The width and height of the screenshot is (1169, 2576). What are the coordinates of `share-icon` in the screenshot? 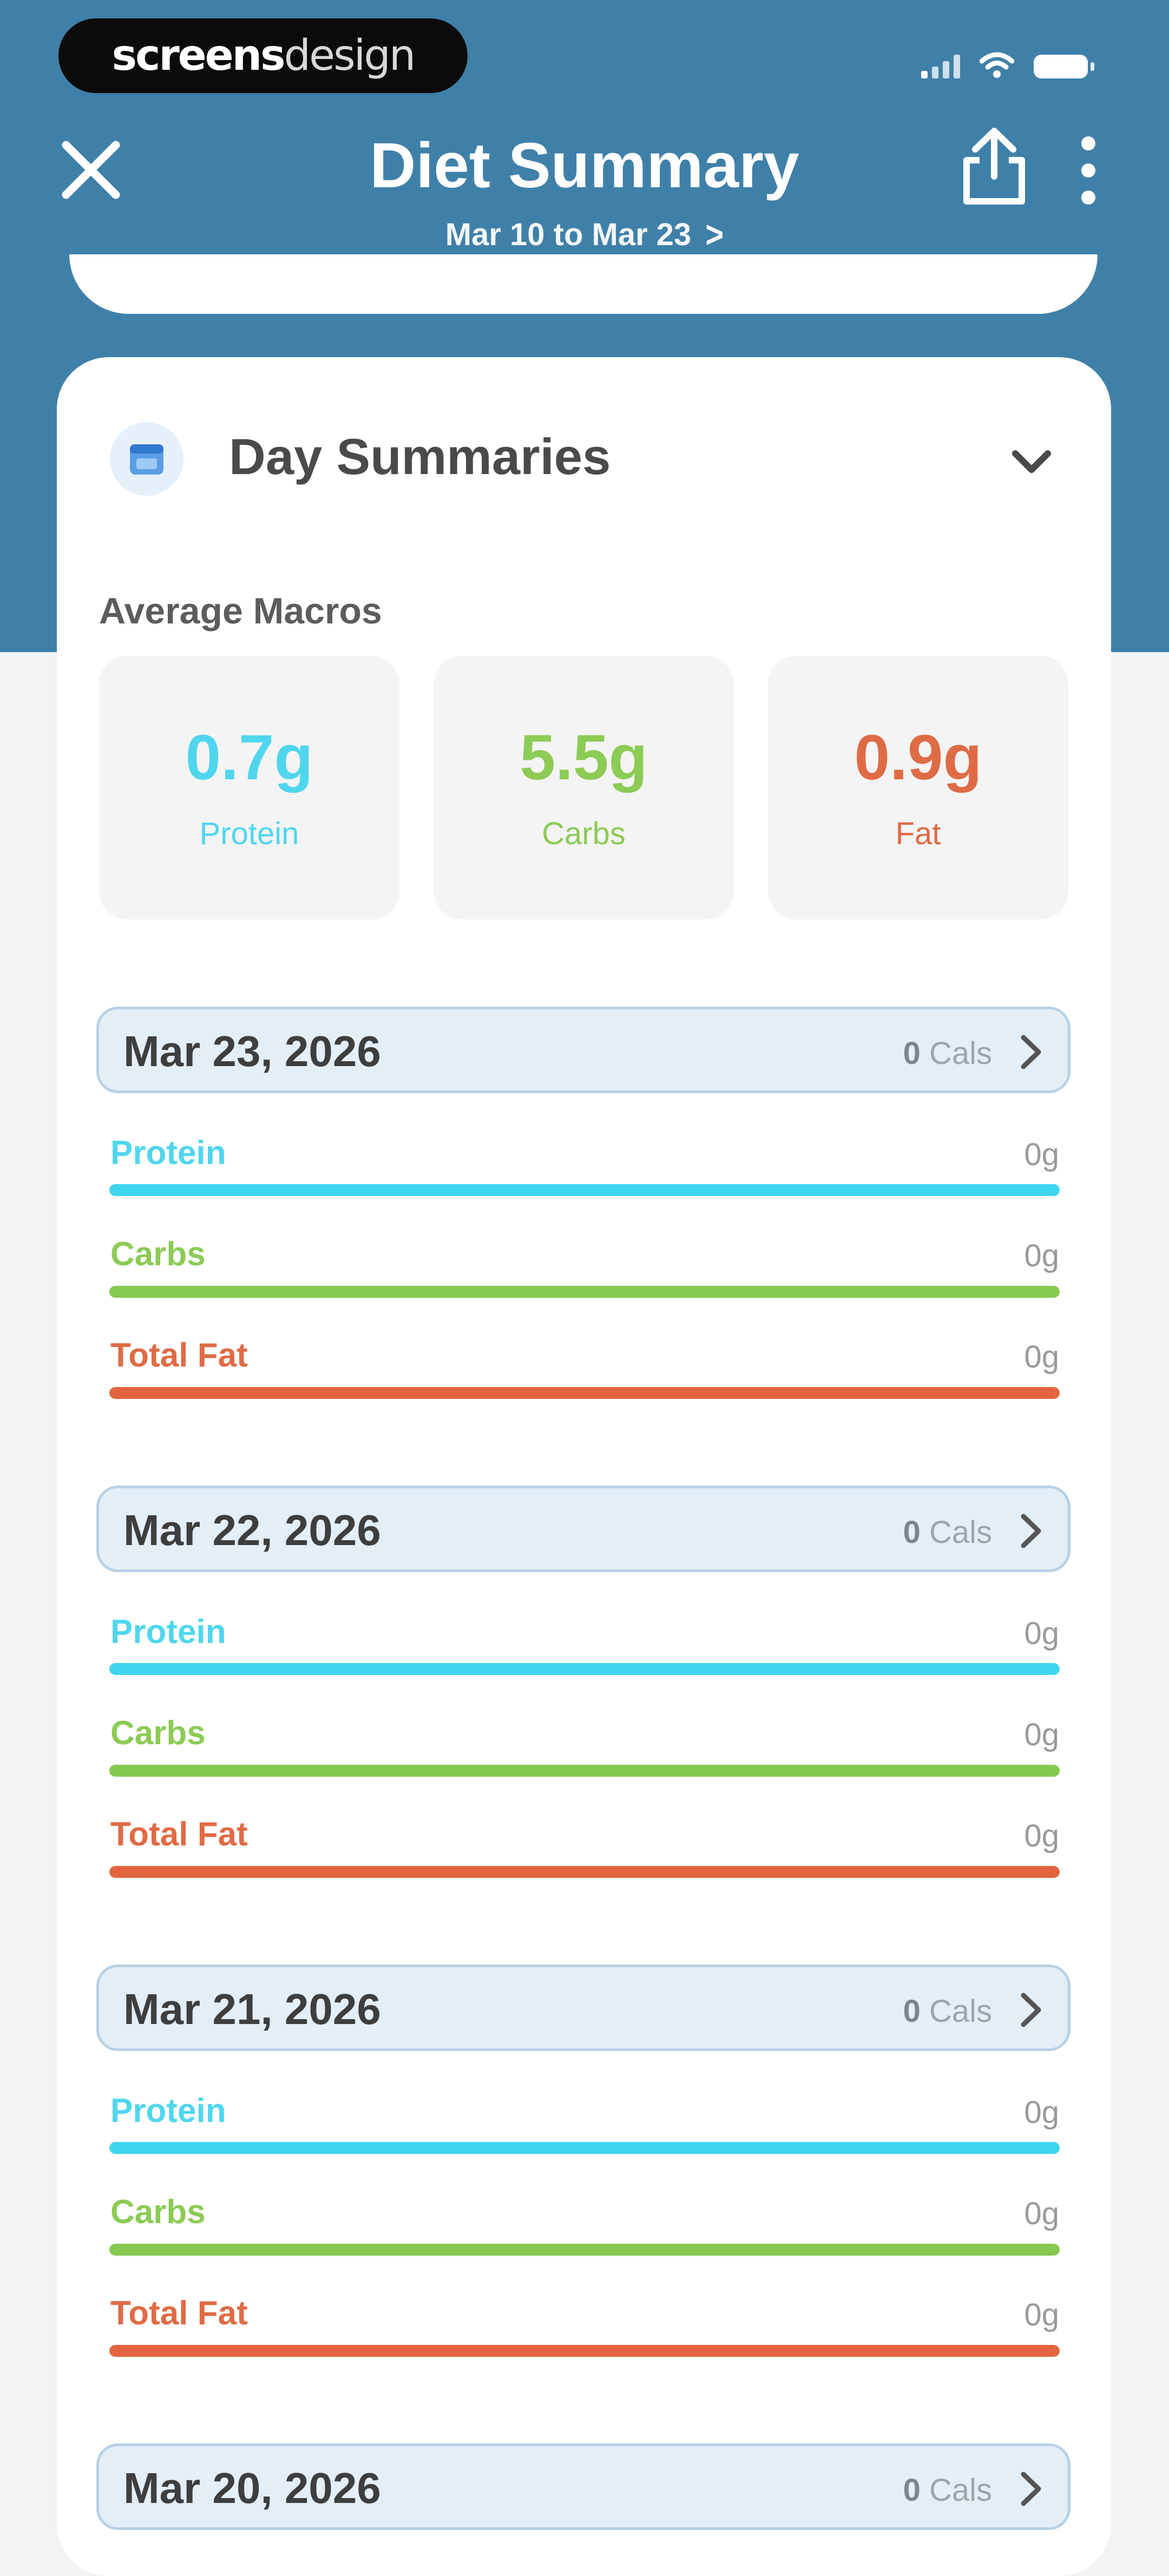 It's located at (994, 167).